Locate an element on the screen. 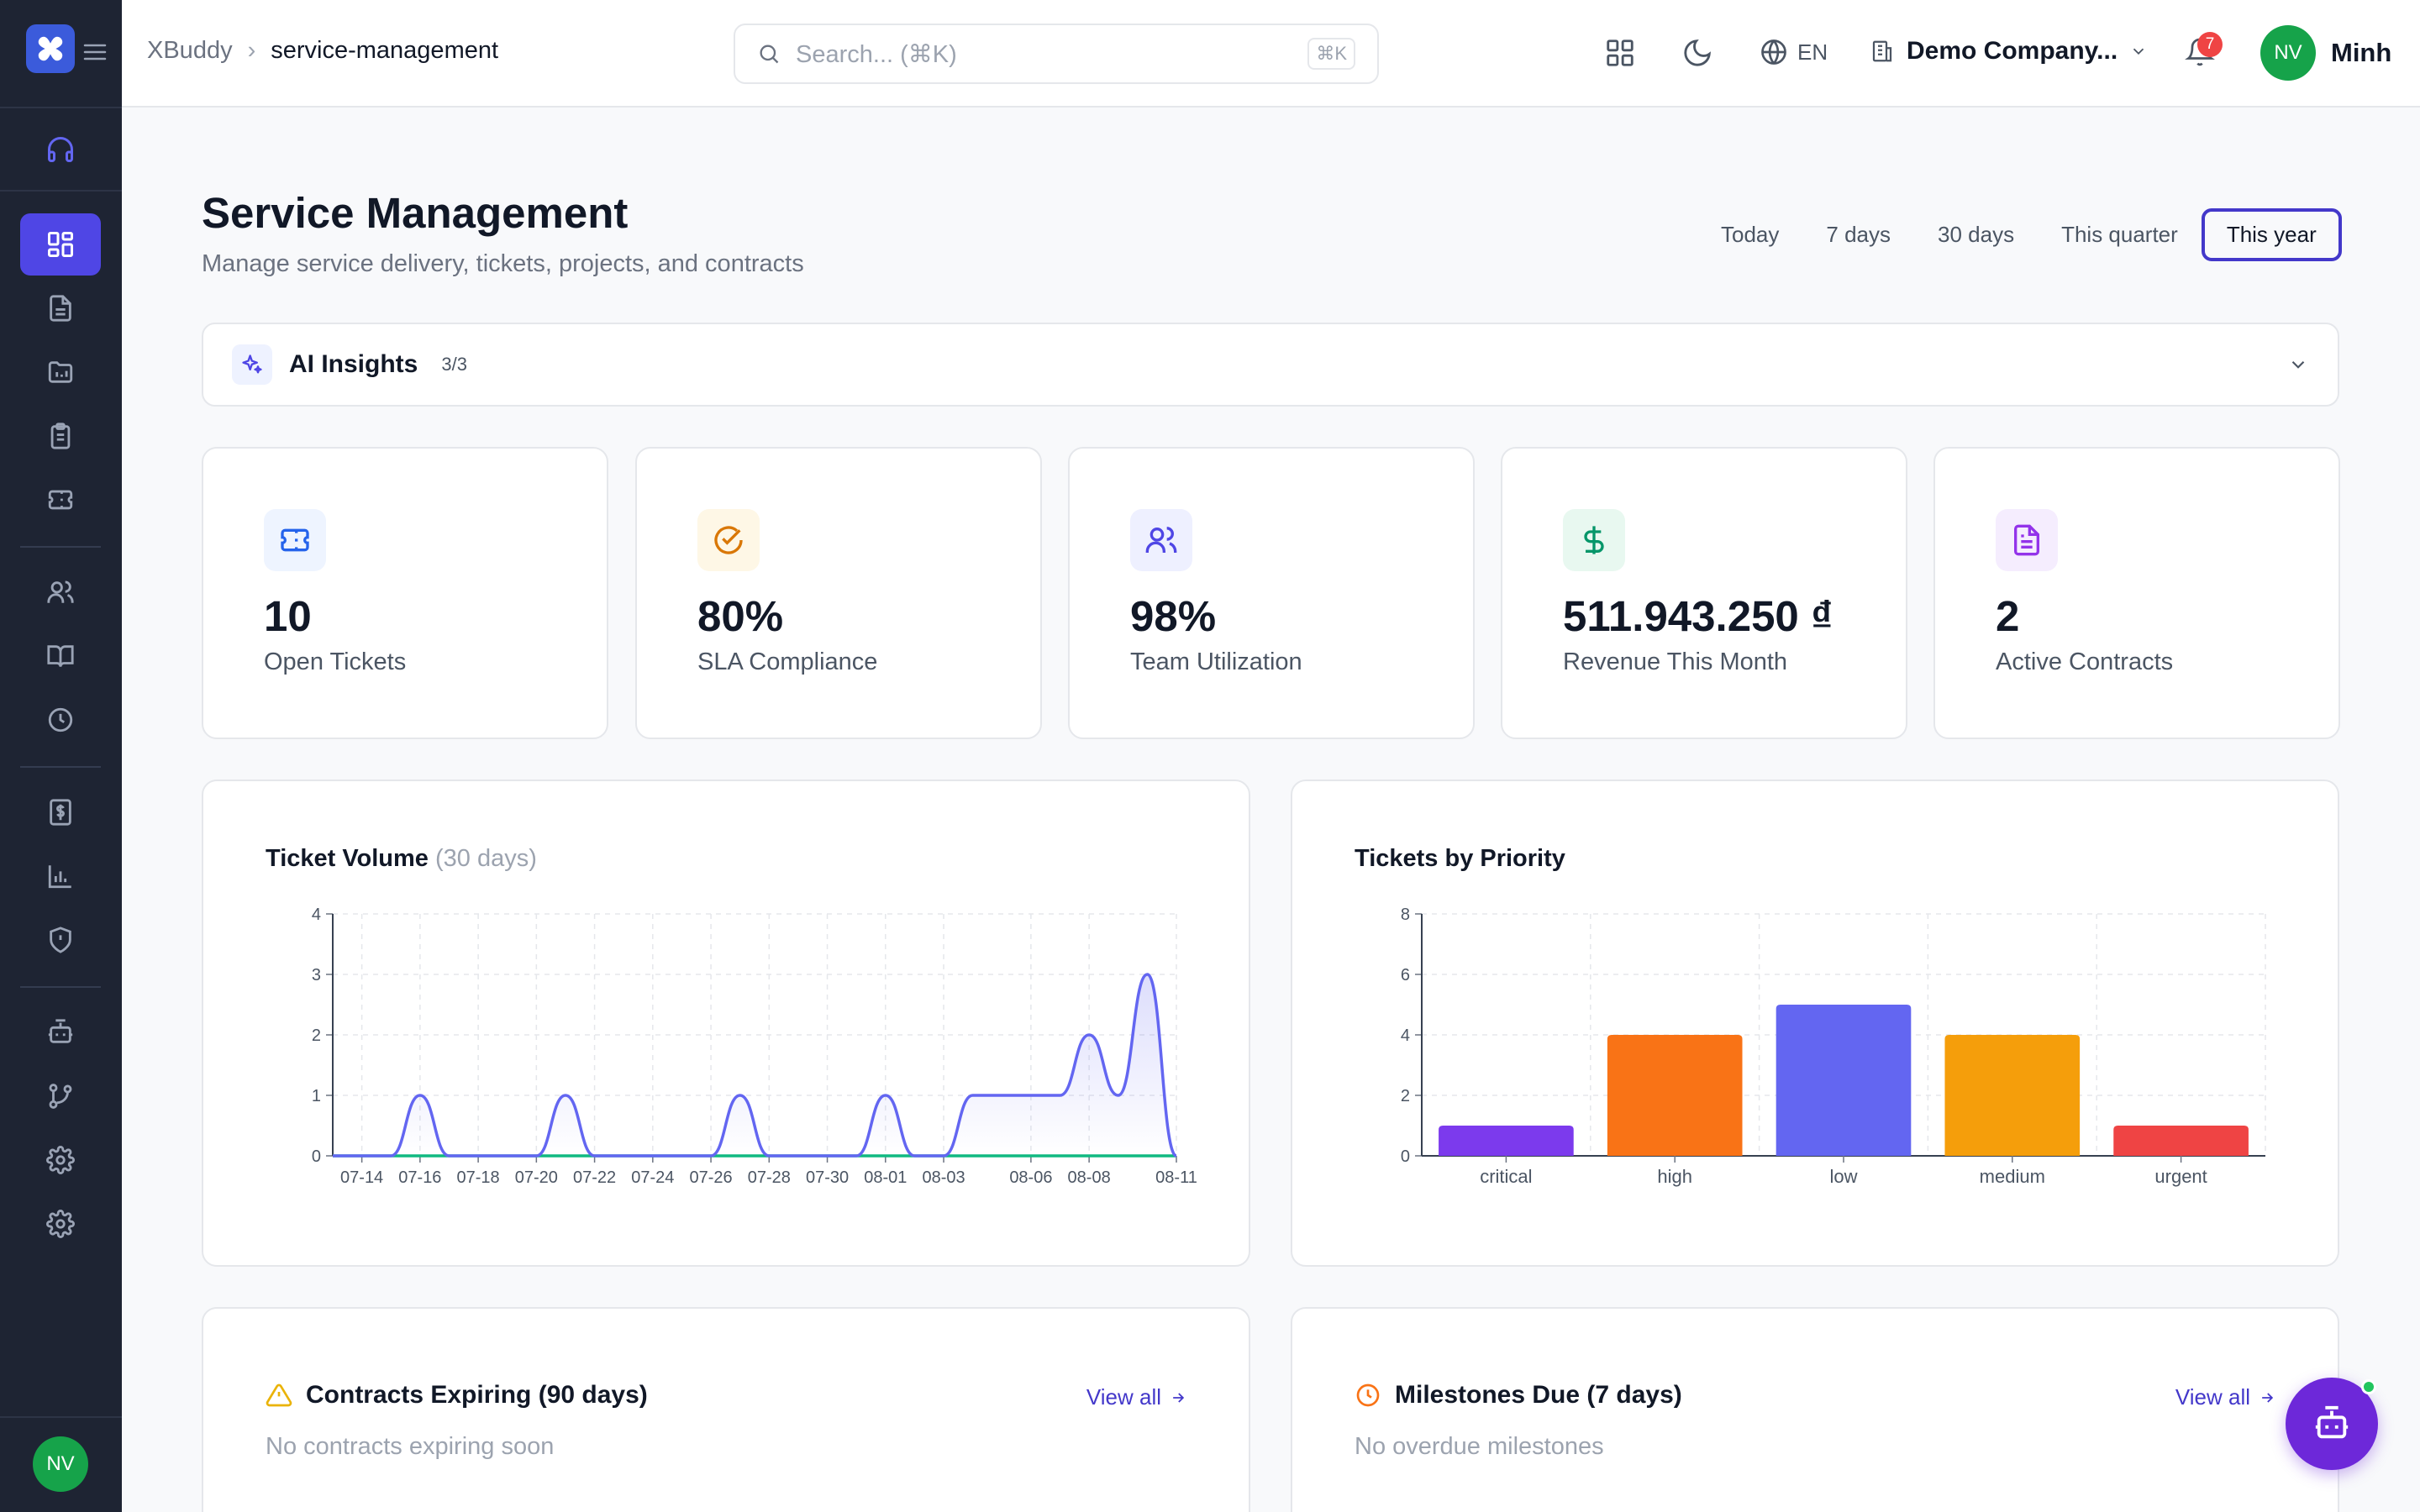 The width and height of the screenshot is (2420, 1512). sidebar: NV is located at coordinates (61, 756).